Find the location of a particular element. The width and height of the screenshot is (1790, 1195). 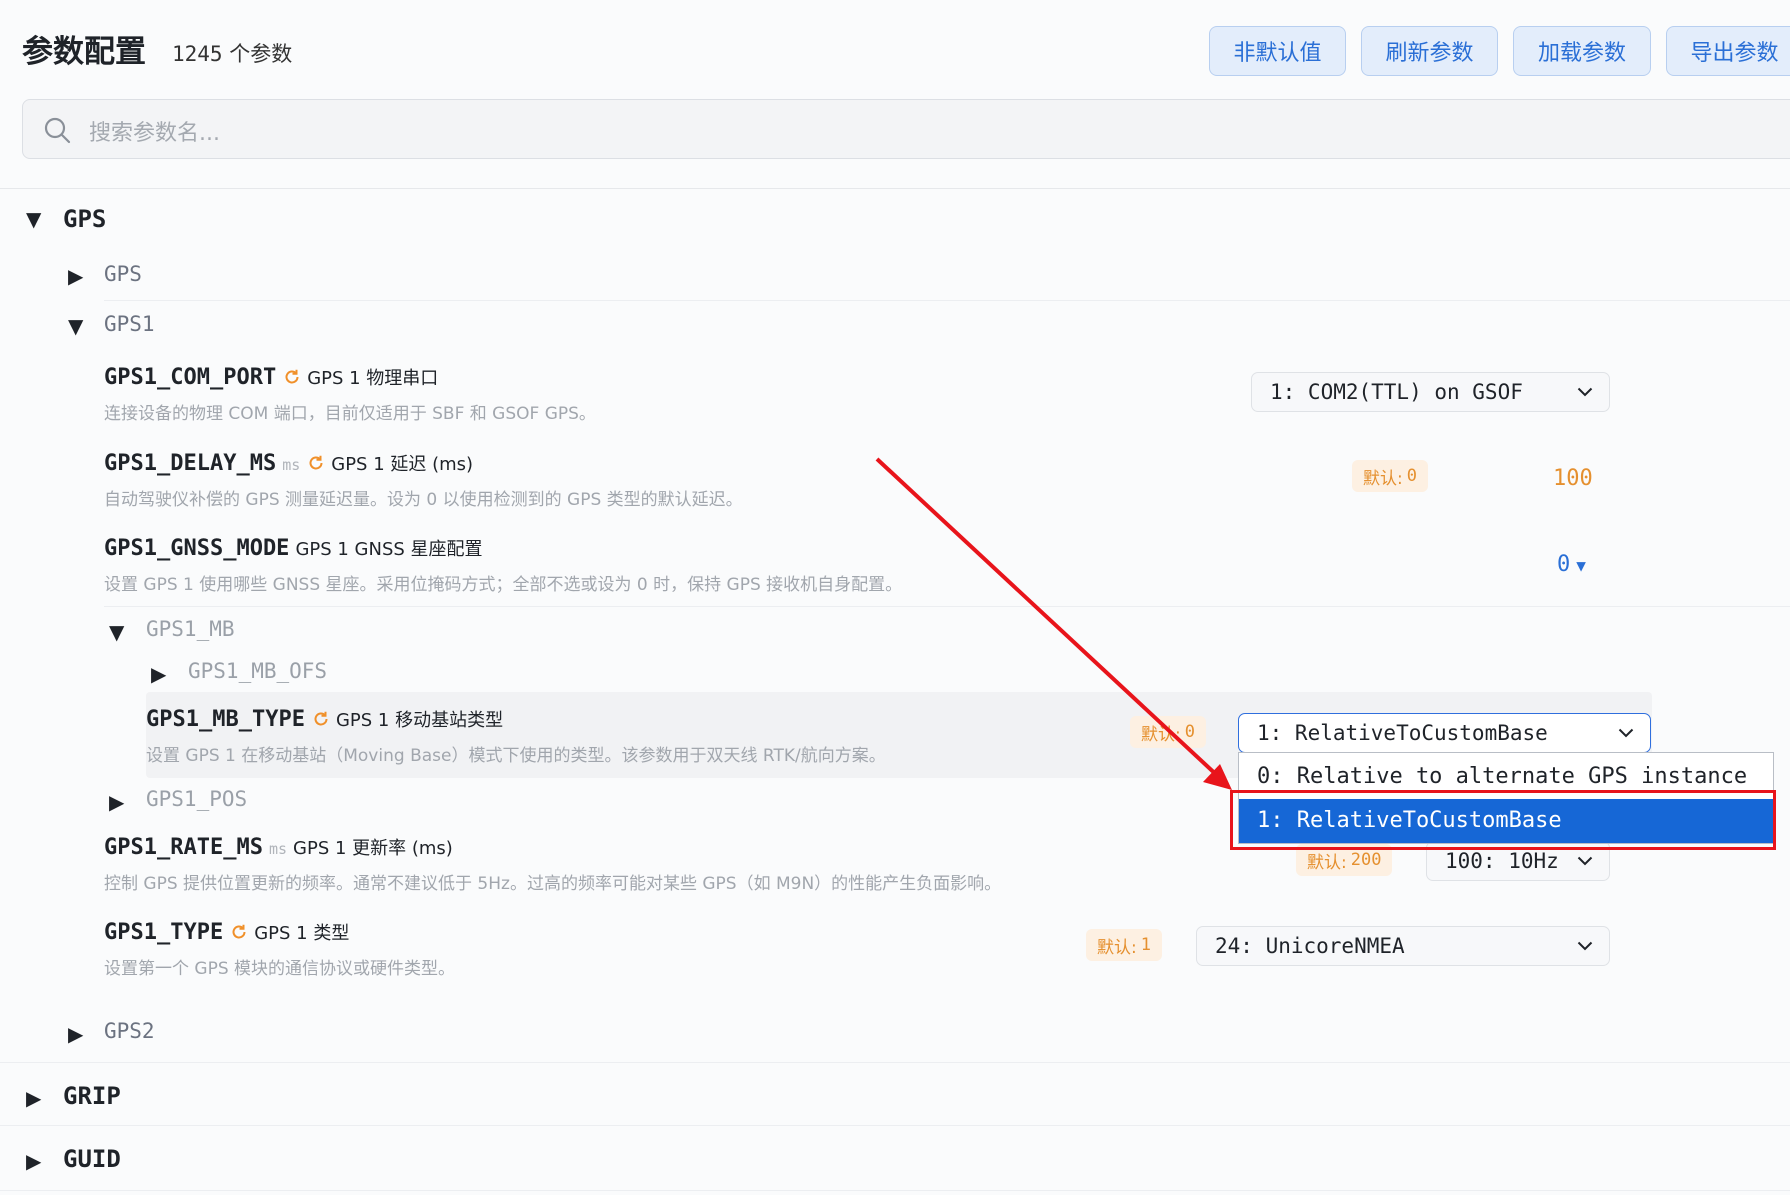

select-value: 1: RelativeToCustomBase is located at coordinates (1402, 733).